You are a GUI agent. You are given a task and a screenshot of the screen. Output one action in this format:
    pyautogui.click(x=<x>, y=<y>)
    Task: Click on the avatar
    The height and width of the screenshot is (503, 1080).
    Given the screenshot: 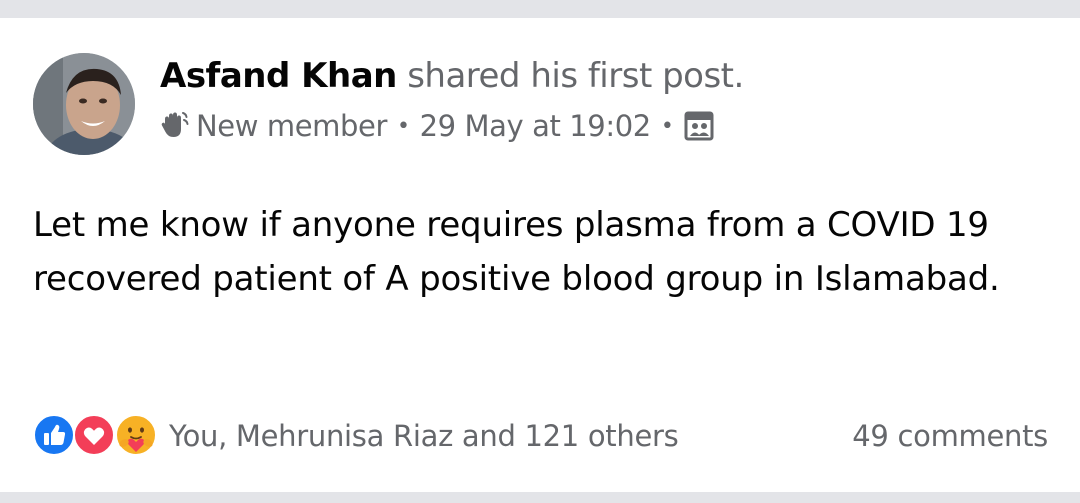 What is the action you would take?
    pyautogui.click(x=84, y=104)
    